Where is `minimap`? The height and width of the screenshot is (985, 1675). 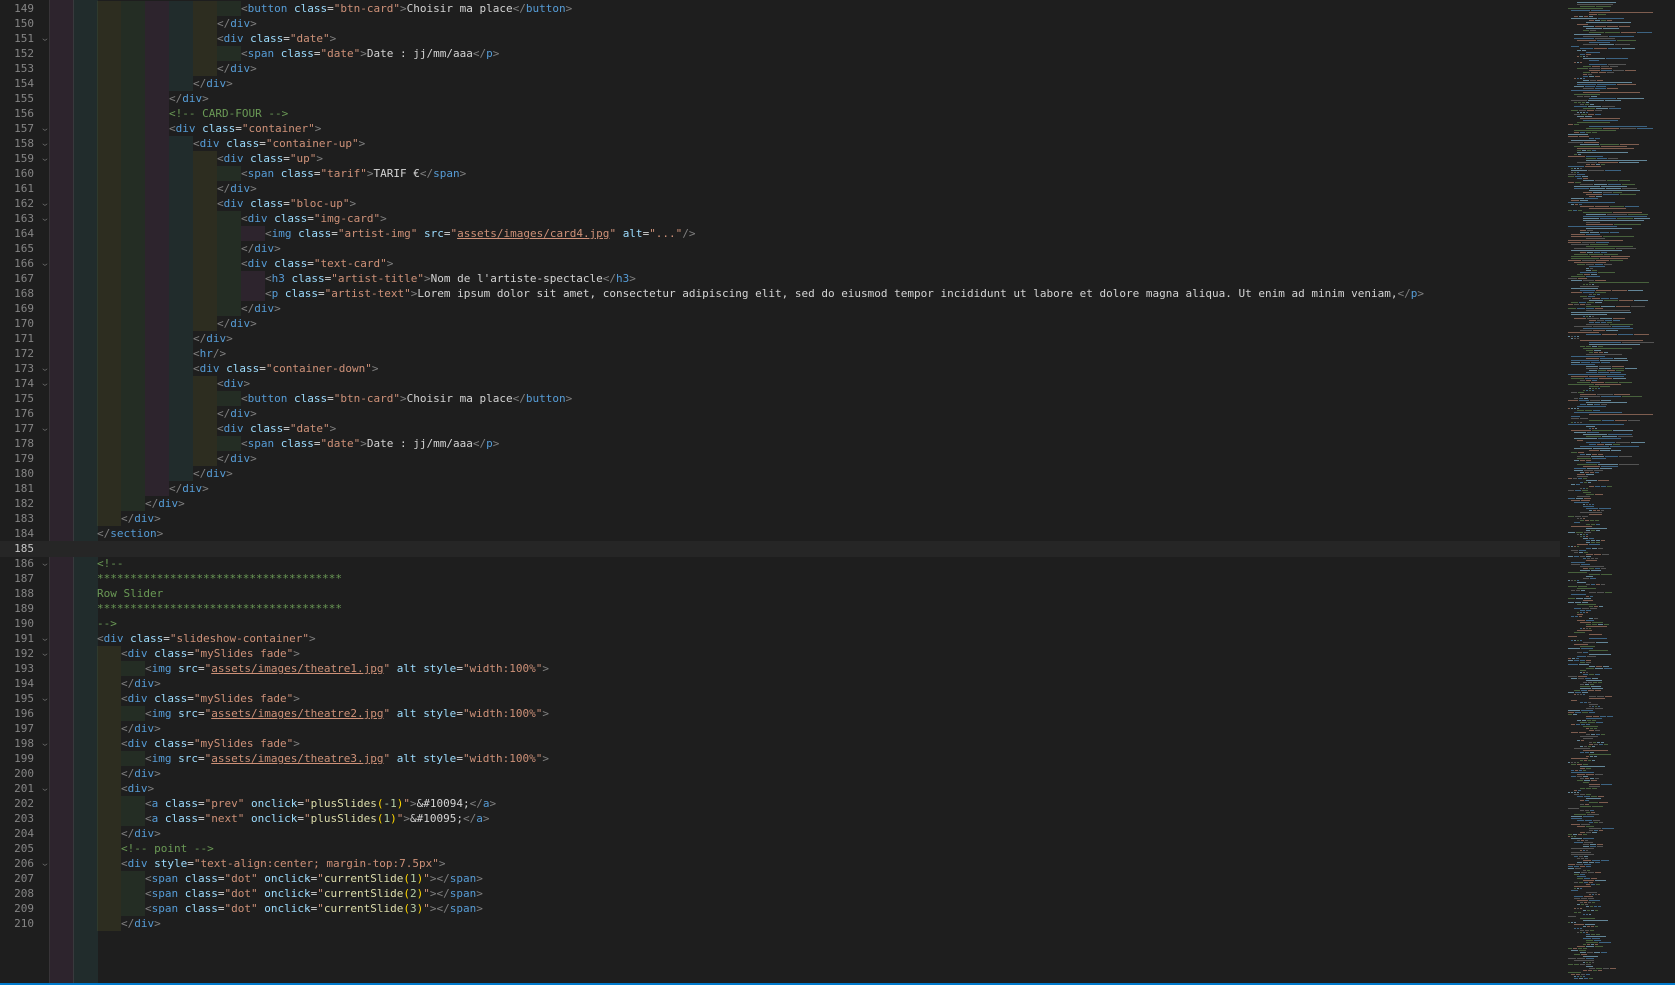
minimap is located at coordinates (1617, 491).